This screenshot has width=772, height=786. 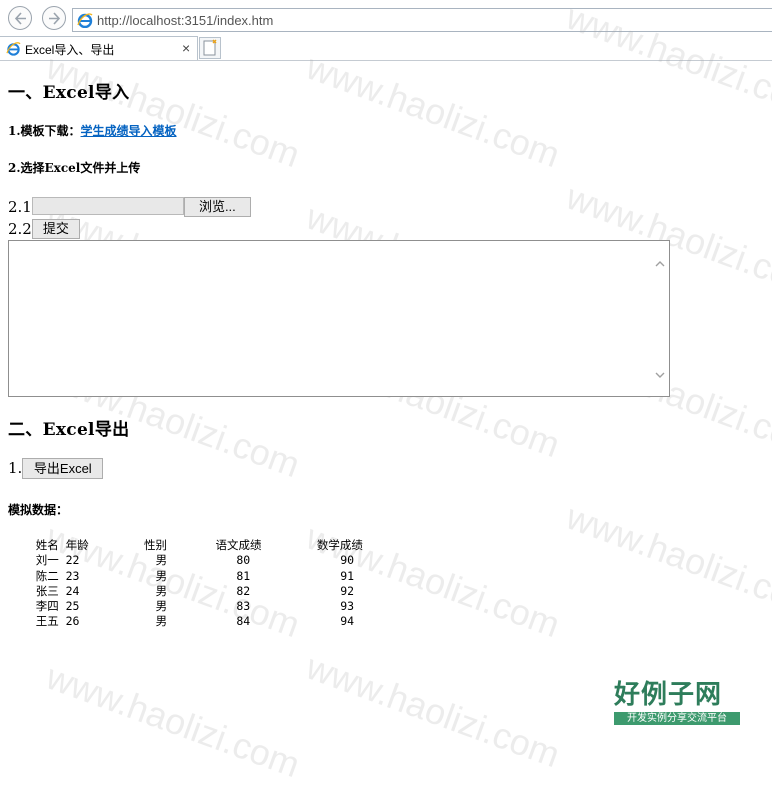 I want to click on site-logo: 好例子网 开发实例分享交流平台, so click(x=678, y=702).